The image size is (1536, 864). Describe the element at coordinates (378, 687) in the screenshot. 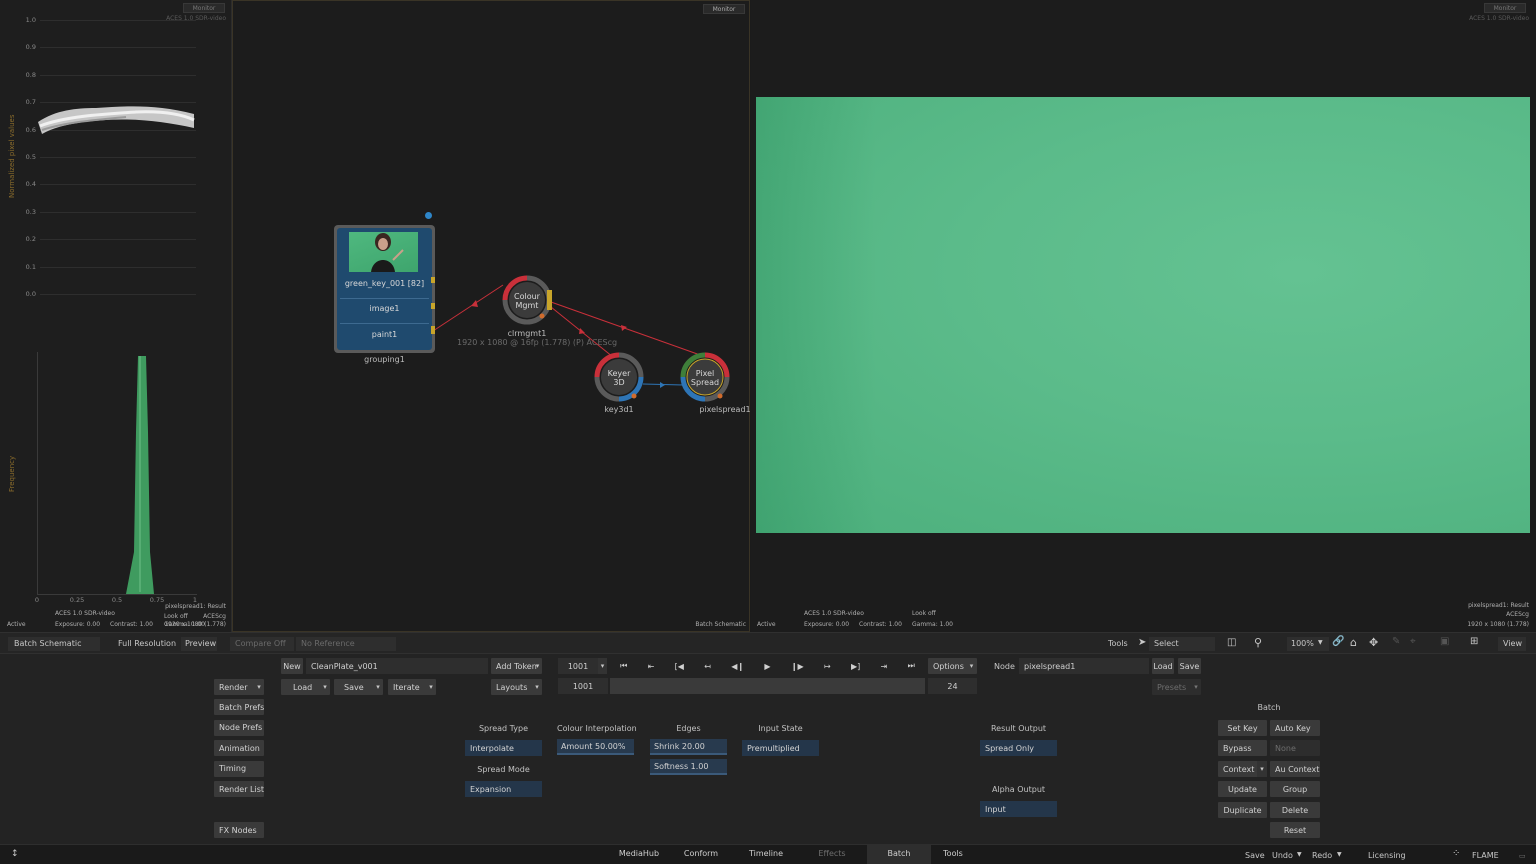

I see `save-chevron-icon: ▾` at that location.